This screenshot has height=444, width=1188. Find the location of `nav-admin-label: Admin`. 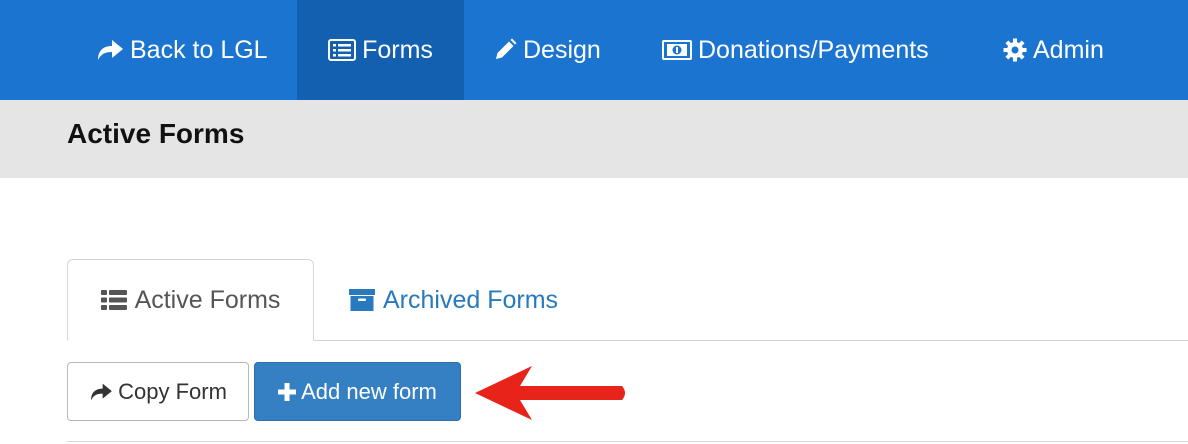

nav-admin-label: Admin is located at coordinates (1068, 49).